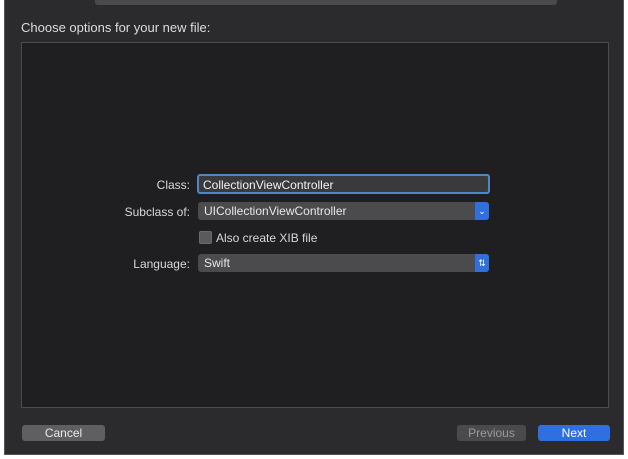  Describe the element at coordinates (343, 263) in the screenshot. I see `language-popup: Swift ⇅` at that location.